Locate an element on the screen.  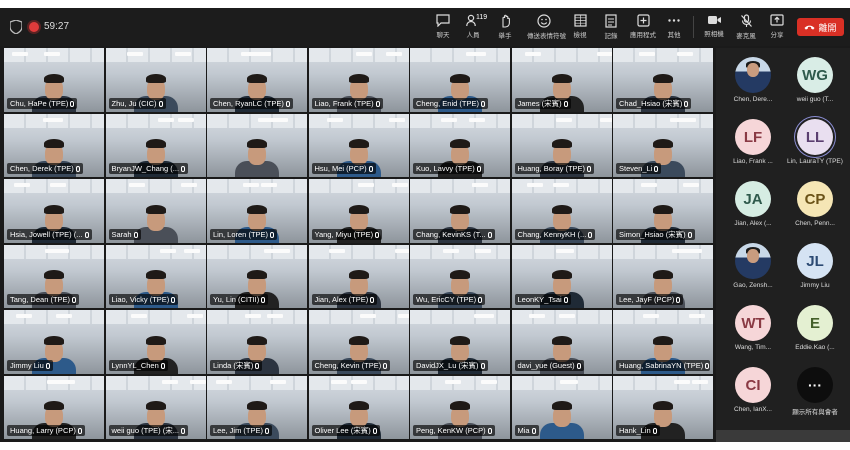
participant-avatar-tile: LL Lin, LauraTY (TPE) is located at coordinates (815, 145).